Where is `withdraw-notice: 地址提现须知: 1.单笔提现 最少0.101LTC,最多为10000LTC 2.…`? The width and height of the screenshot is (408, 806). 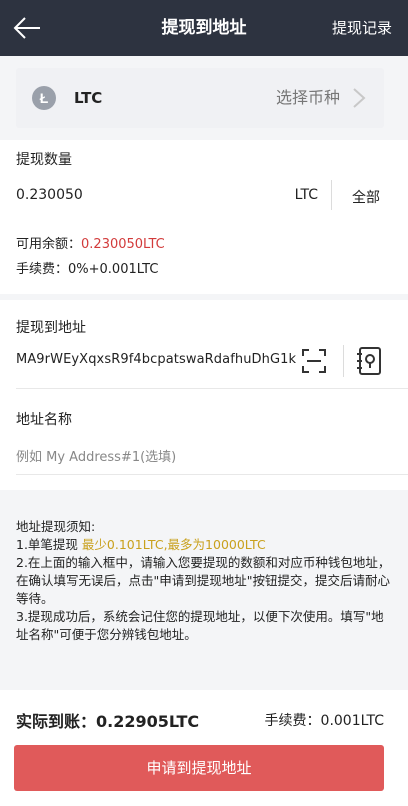
withdraw-notice: 地址提现须知: 1.单笔提现 最少0.101LTC,最多为10000LTC 2.… is located at coordinates (204, 581).